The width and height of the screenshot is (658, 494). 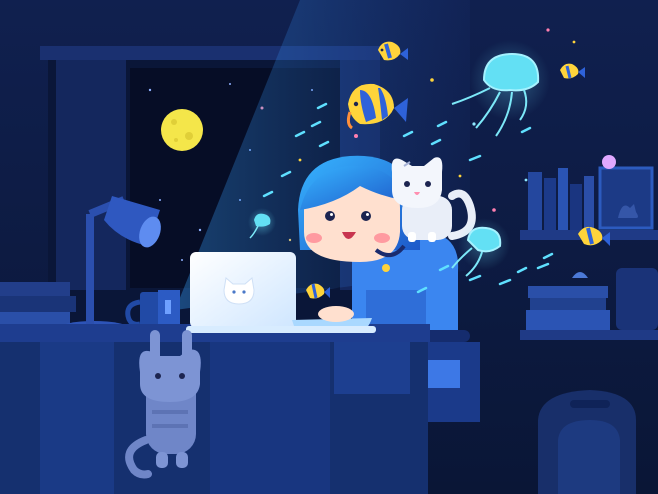 What do you see at coordinates (336, 314) in the screenshot?
I see `girl-hands` at bounding box center [336, 314].